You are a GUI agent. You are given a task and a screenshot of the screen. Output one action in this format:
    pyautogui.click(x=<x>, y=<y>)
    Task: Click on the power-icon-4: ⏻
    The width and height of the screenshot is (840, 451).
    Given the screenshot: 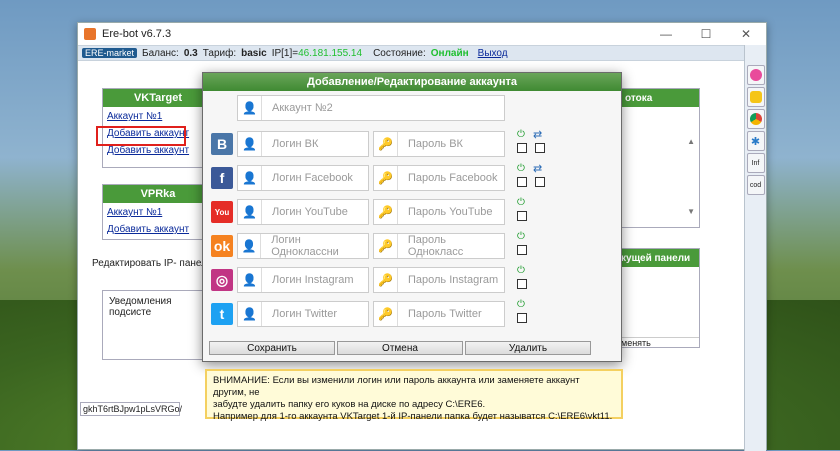 What is the action you would take?
    pyautogui.click(x=521, y=270)
    